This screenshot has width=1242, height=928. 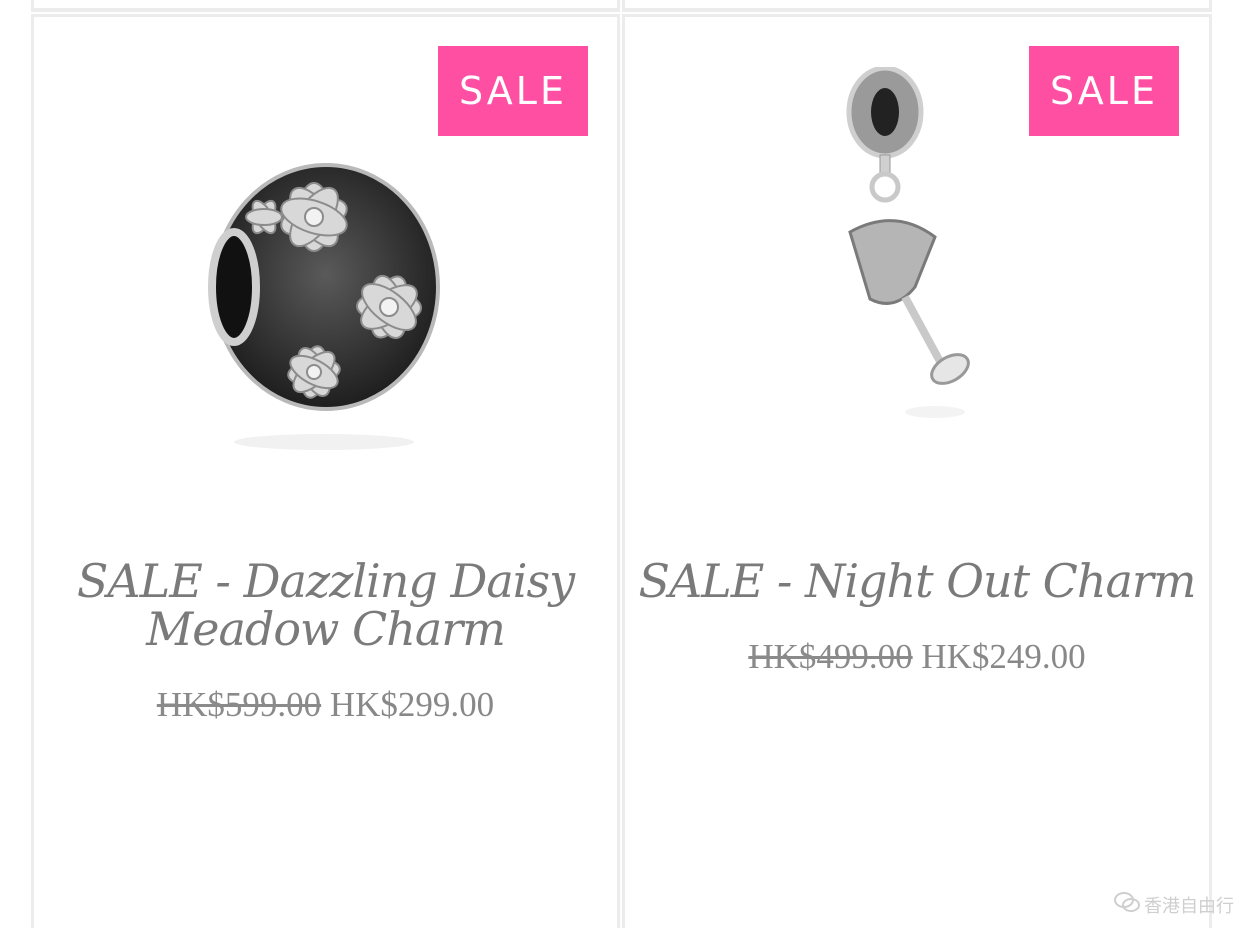 I want to click on product-title-line1: SALE - Dazzling Daisy, so click(x=325, y=581).